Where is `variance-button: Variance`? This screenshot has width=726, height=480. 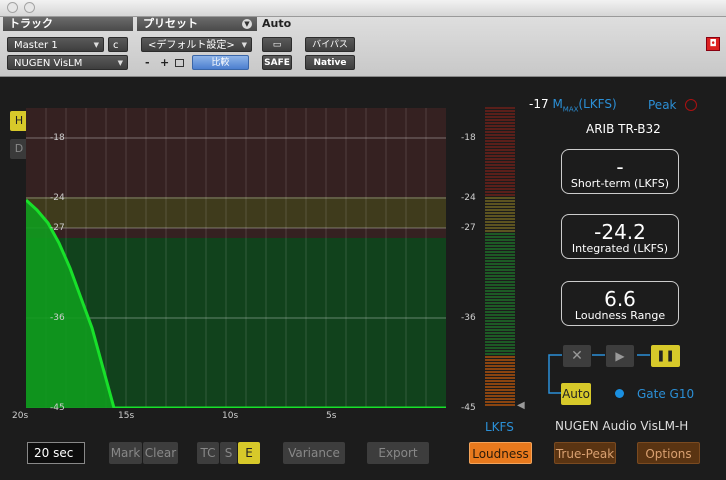
variance-button: Variance is located at coordinates (314, 453).